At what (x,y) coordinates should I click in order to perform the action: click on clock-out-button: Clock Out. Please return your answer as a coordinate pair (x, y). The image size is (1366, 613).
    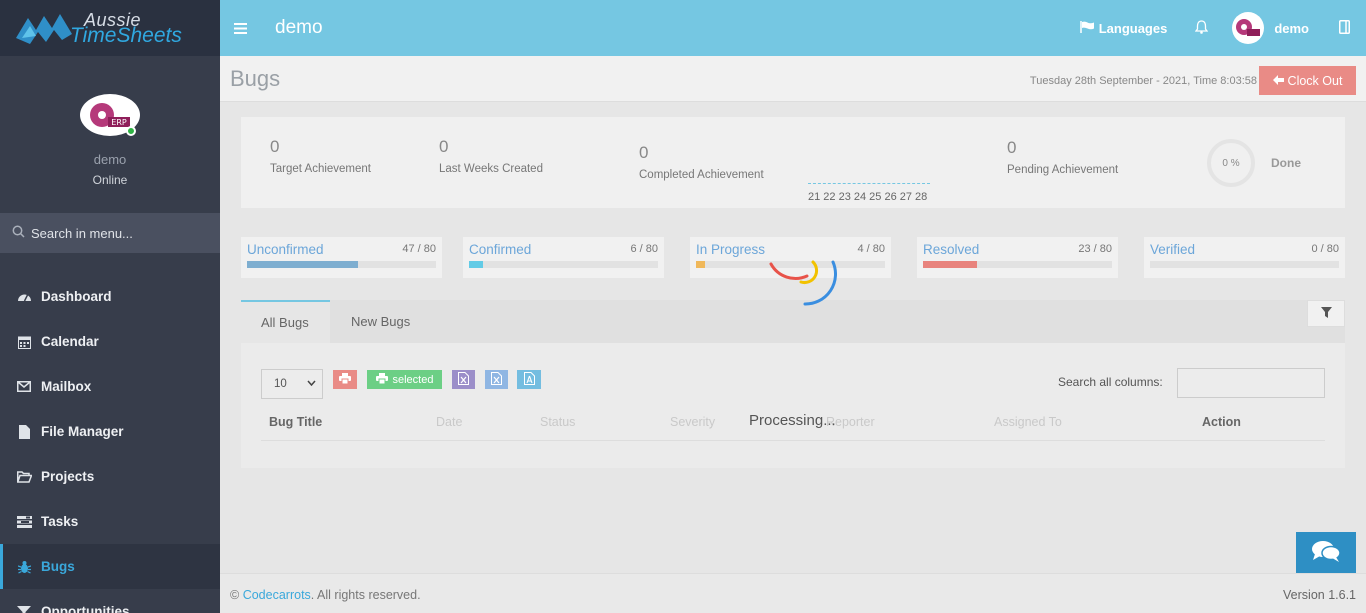
    Looking at the image, I should click on (1307, 80).